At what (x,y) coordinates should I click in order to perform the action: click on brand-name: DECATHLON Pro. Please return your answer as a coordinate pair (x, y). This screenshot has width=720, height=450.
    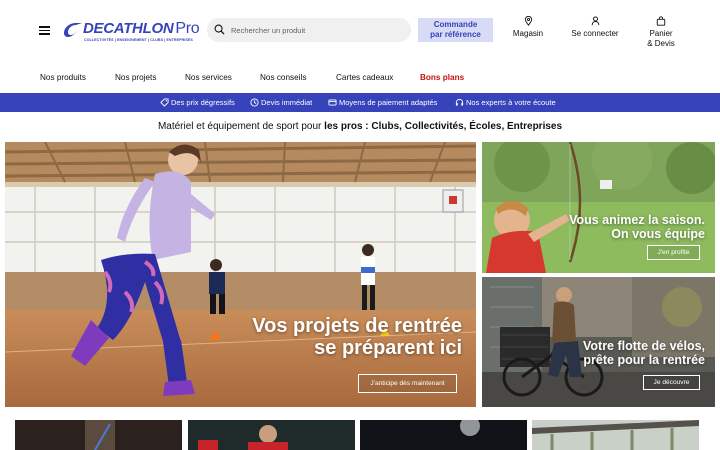
    Looking at the image, I should click on (141, 28).